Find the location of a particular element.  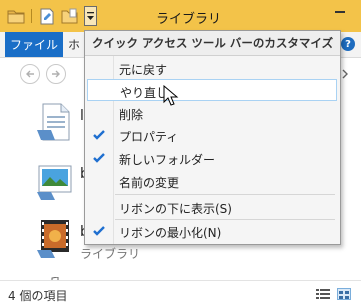

menu-item-properties: プロパティ is located at coordinates (212, 135).